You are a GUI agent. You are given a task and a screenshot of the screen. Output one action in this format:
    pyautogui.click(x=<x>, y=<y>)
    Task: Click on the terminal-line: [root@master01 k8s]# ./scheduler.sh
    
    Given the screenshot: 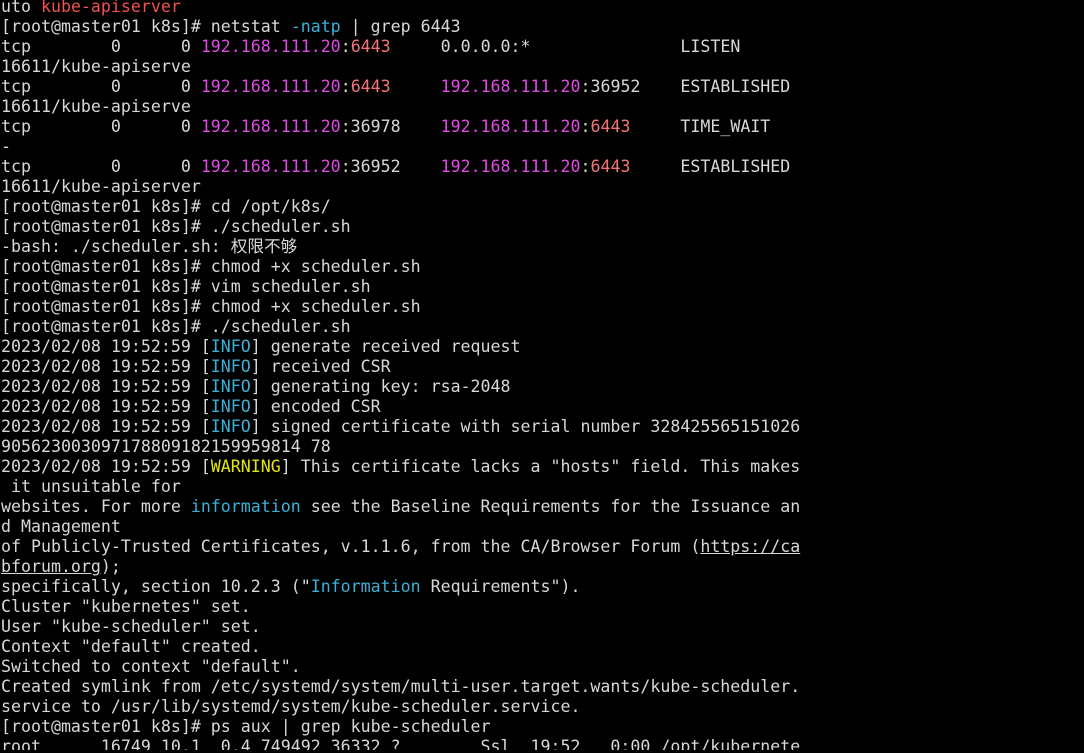 What is the action you would take?
    pyautogui.click(x=542, y=327)
    